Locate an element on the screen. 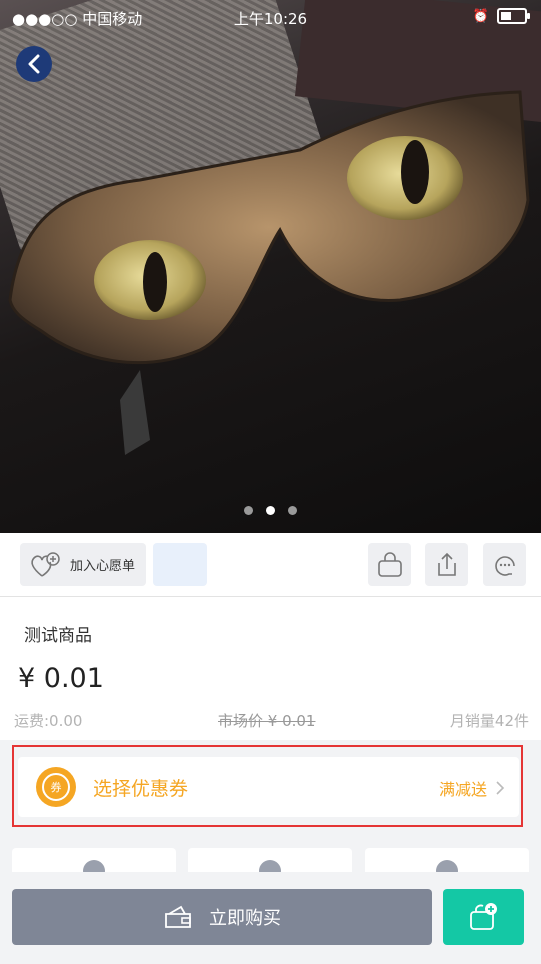 The width and height of the screenshot is (541, 964). alarm-icon: ⏰ is located at coordinates (480, 16).